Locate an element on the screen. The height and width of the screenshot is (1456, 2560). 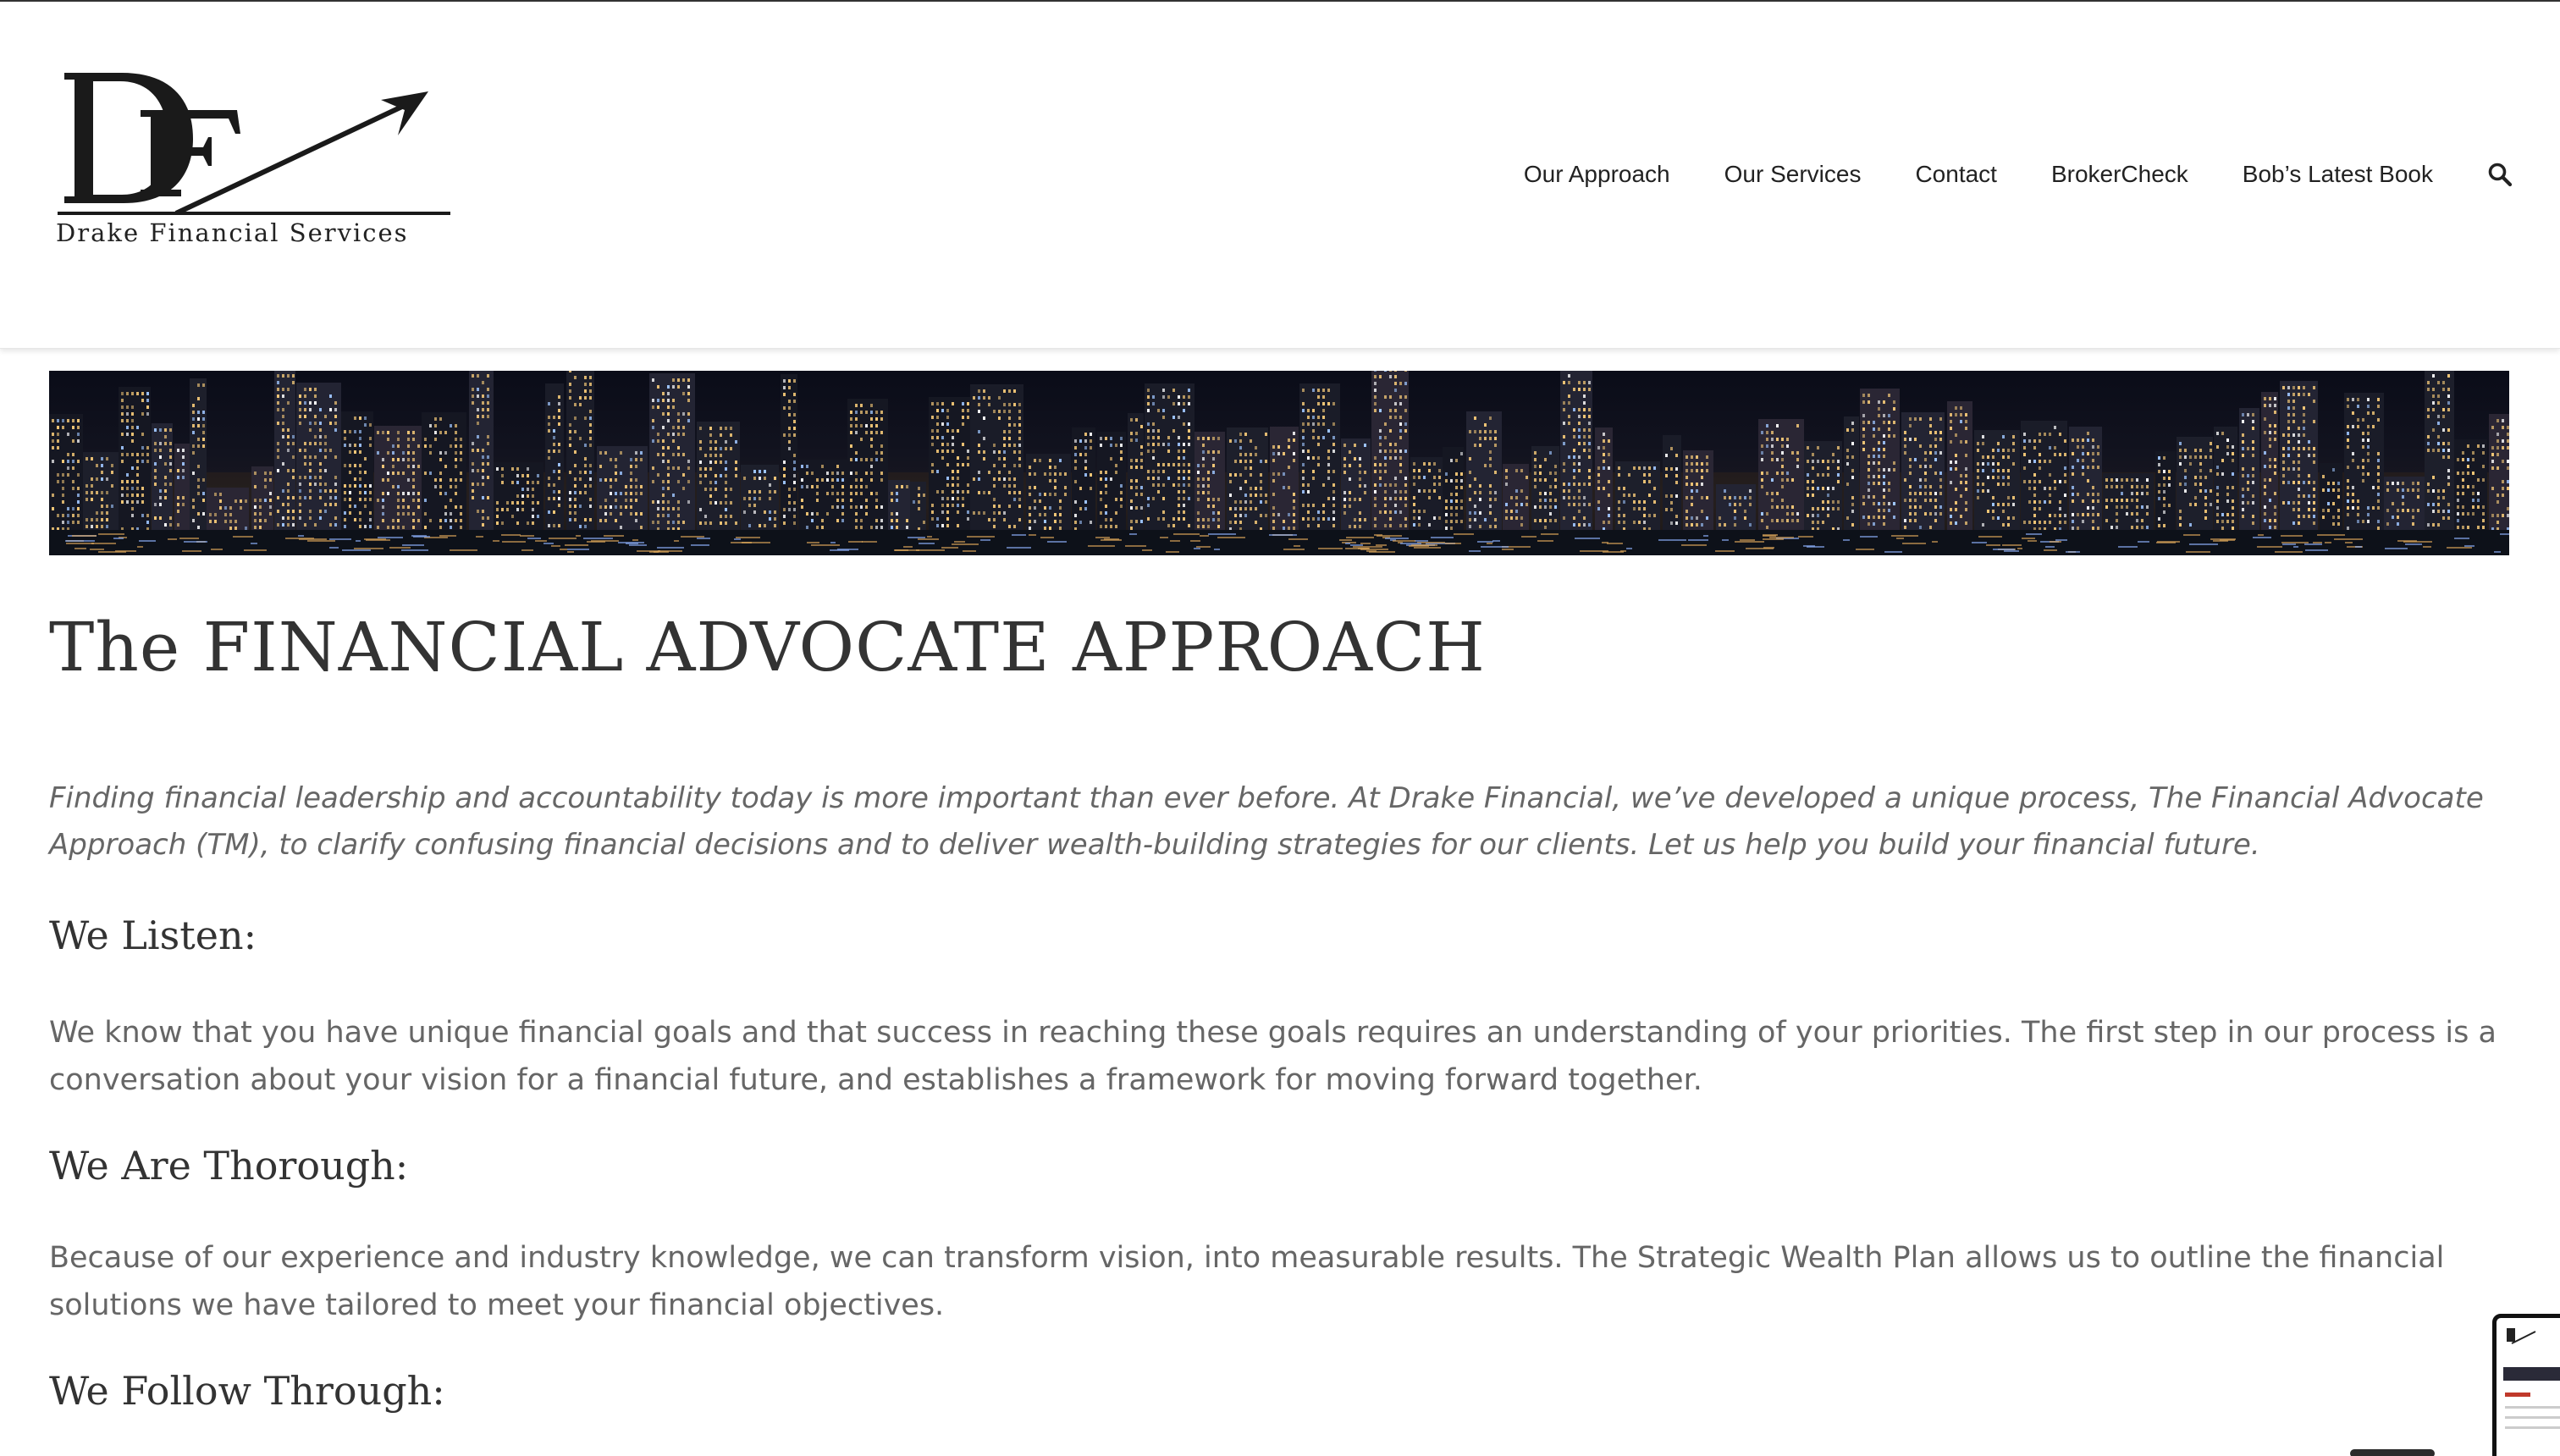
nav-our-approach: Our Approach is located at coordinates (1597, 174).